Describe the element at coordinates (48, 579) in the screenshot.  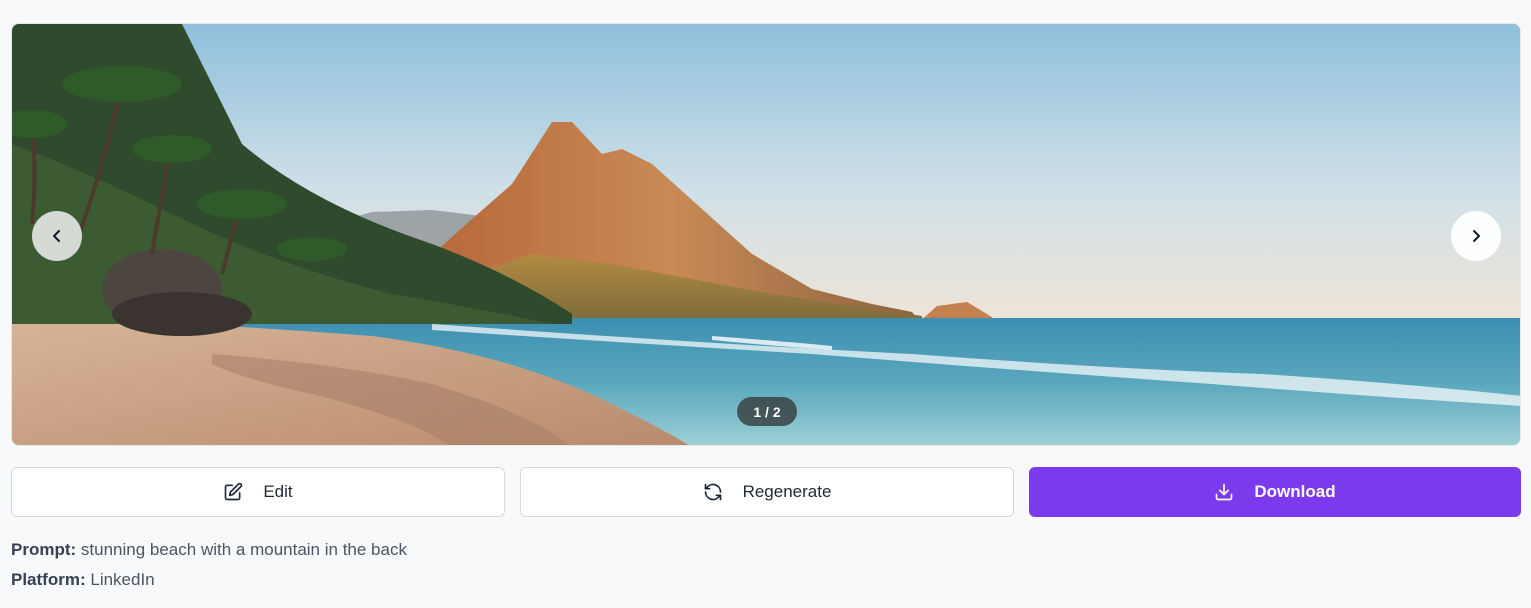
I see `platform-label: Platform:` at that location.